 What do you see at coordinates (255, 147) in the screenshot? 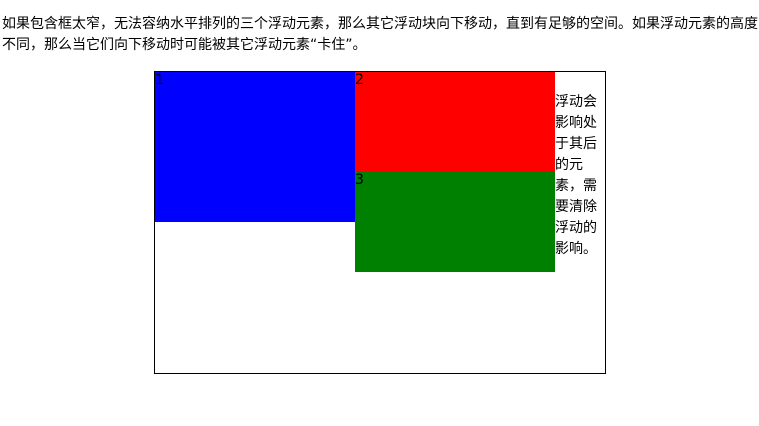
I see `float-box-1: 1` at bounding box center [255, 147].